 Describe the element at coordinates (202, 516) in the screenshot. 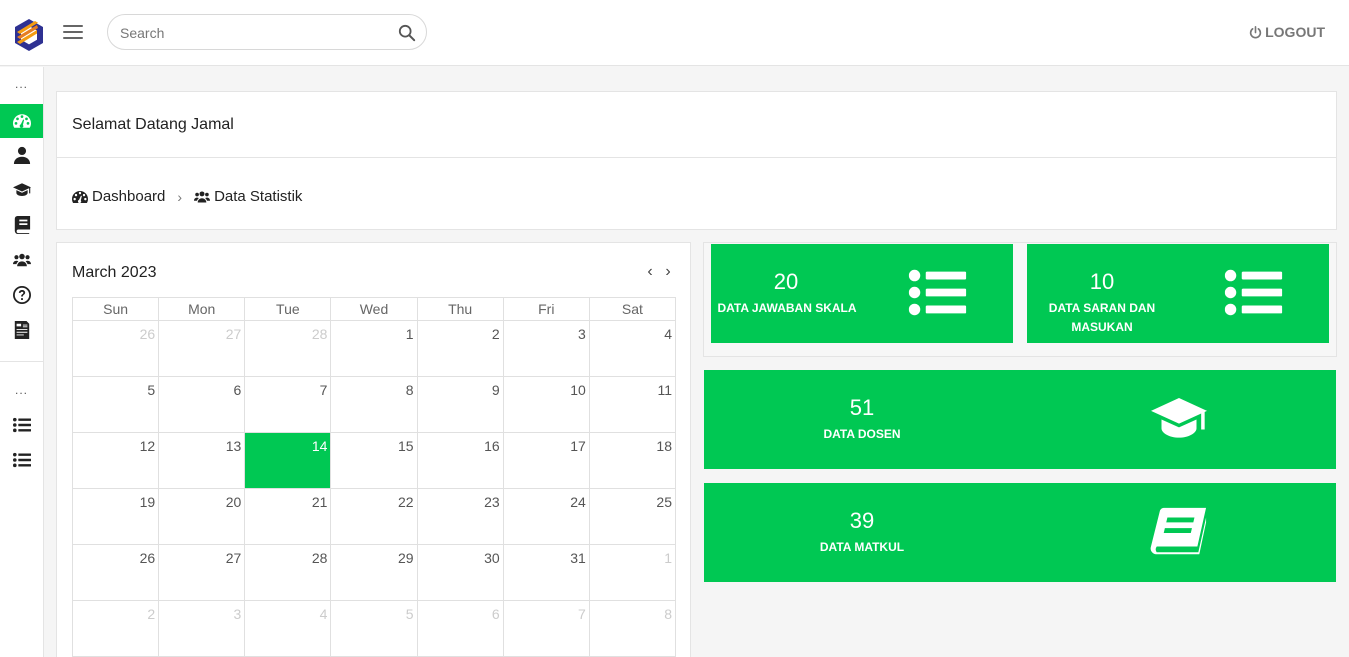

I see `calendar-day: 20` at that location.